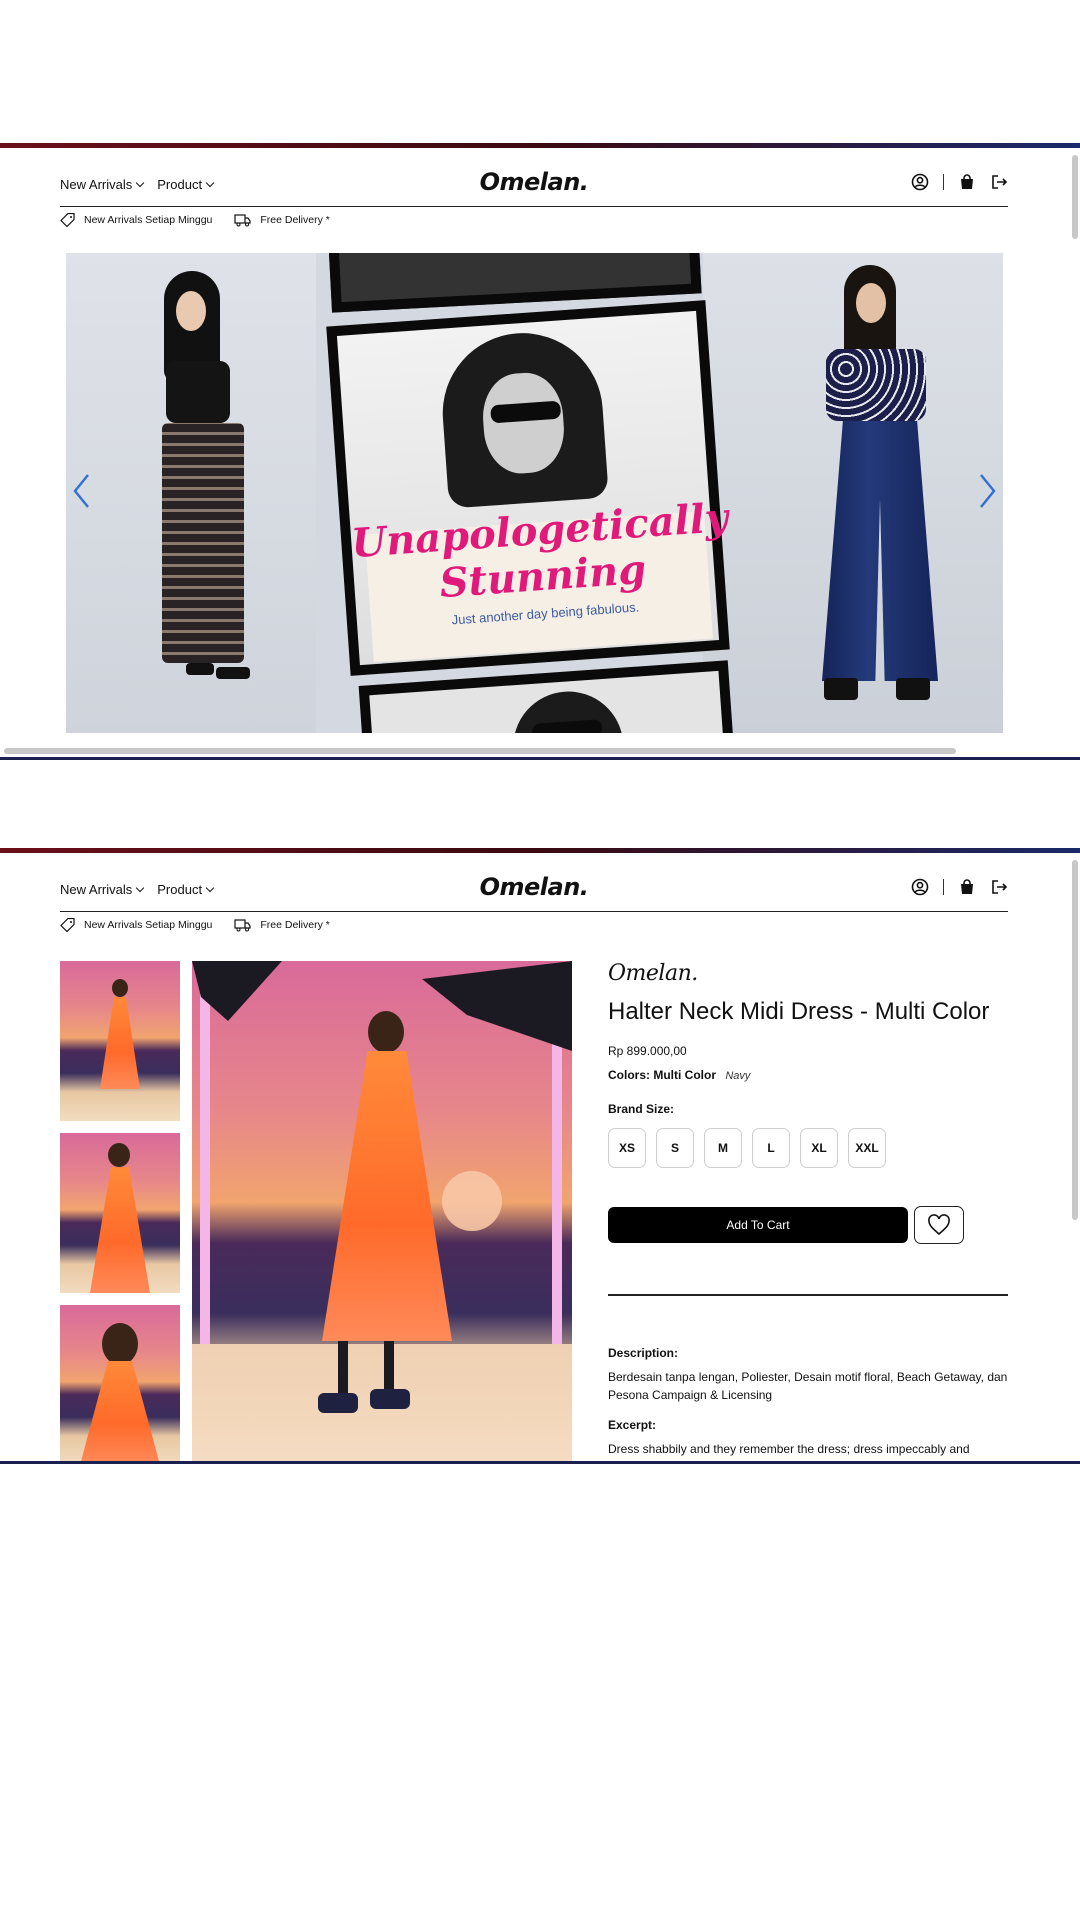 This screenshot has height=1920, width=1080. What do you see at coordinates (198, 392) in the screenshot?
I see `model-left-top` at bounding box center [198, 392].